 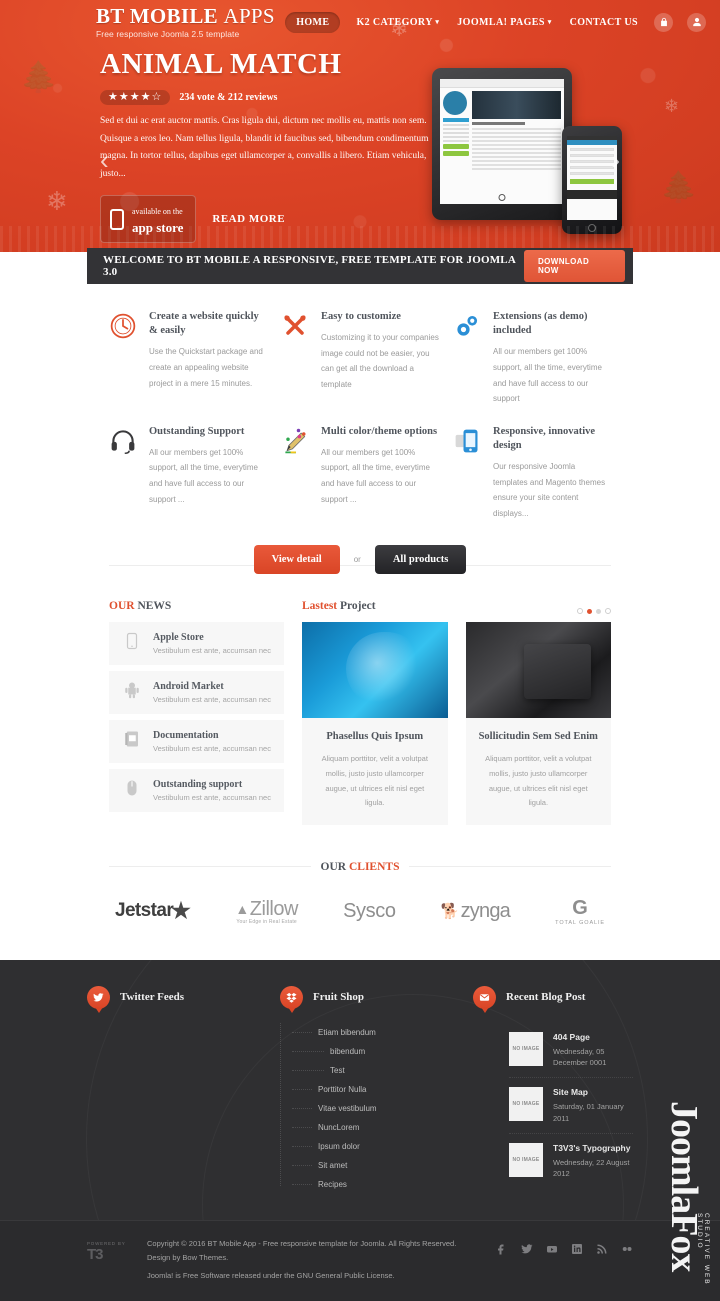 What do you see at coordinates (379, 431) in the screenshot?
I see `feature-title: Multi color/theme options` at bounding box center [379, 431].